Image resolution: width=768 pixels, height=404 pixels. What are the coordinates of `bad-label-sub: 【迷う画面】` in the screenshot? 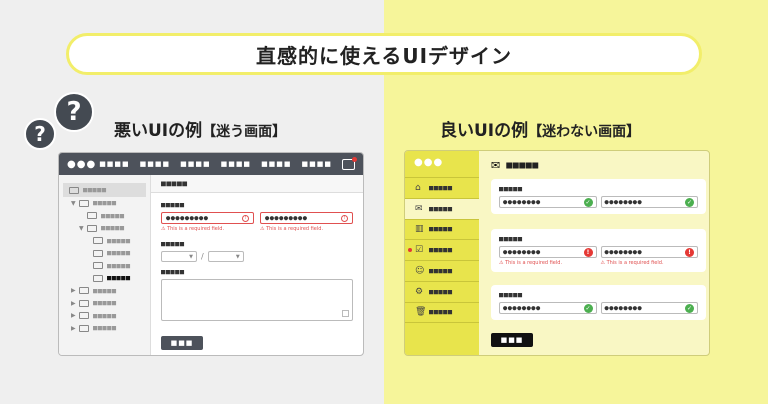 It's located at (244, 132).